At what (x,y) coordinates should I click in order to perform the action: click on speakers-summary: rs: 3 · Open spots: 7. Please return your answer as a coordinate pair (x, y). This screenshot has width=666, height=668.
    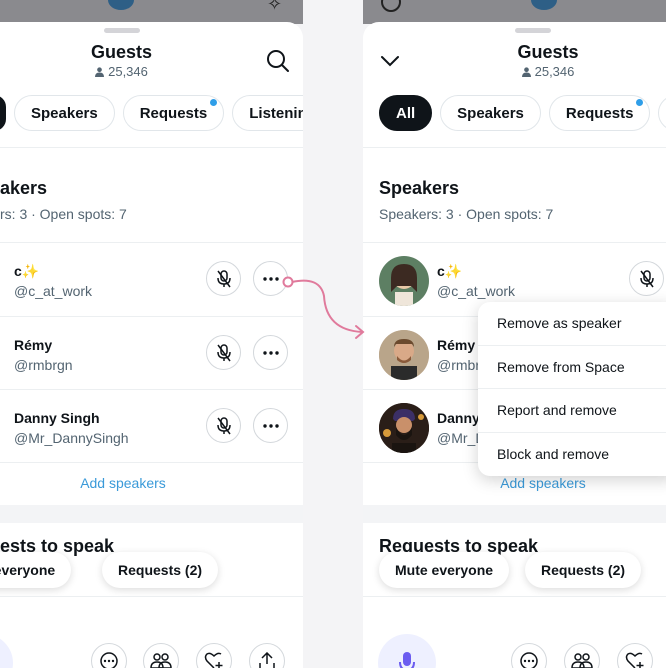
    Looking at the image, I should click on (63, 214).